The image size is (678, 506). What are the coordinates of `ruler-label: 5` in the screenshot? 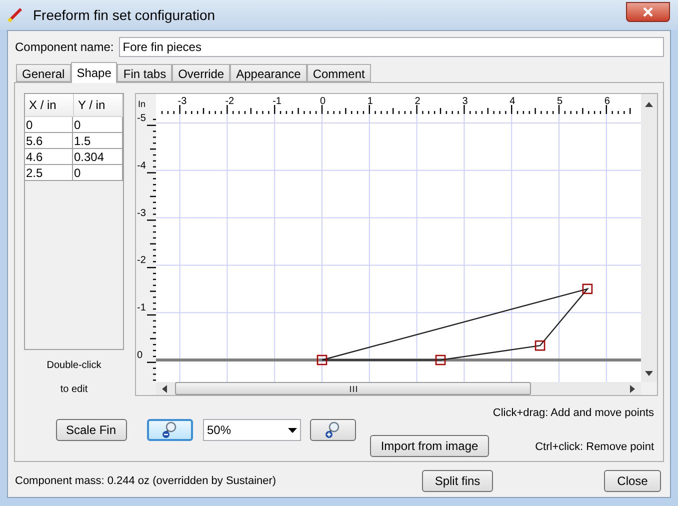 It's located at (560, 101).